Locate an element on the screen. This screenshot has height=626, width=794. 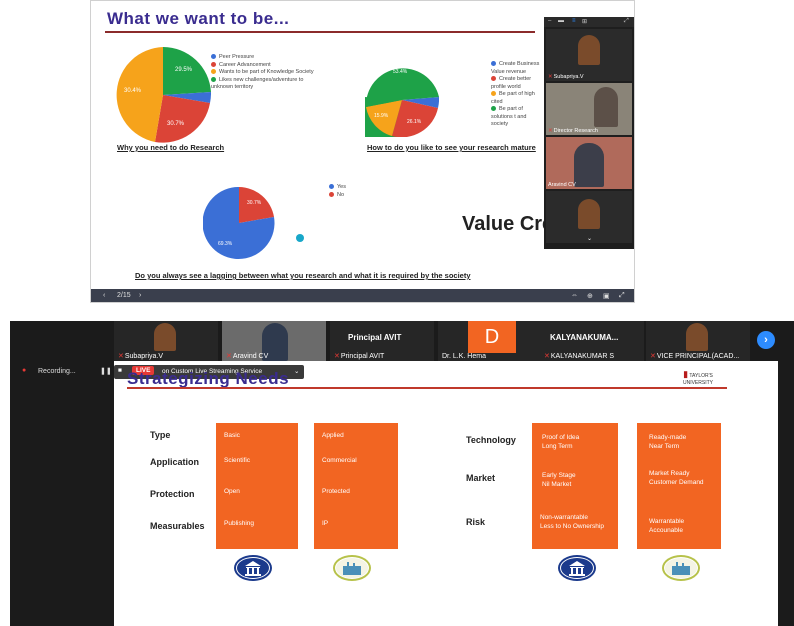
recording-indicator: ● Recording... ❚❚ is located at coordinates (62, 373).